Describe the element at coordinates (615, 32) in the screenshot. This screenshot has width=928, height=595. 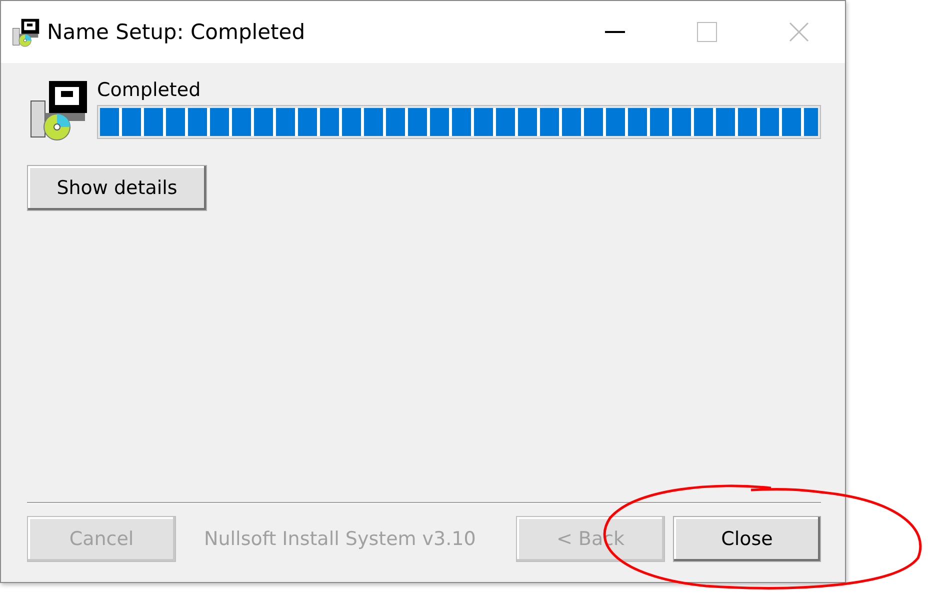
I see `minimize-icon` at that location.